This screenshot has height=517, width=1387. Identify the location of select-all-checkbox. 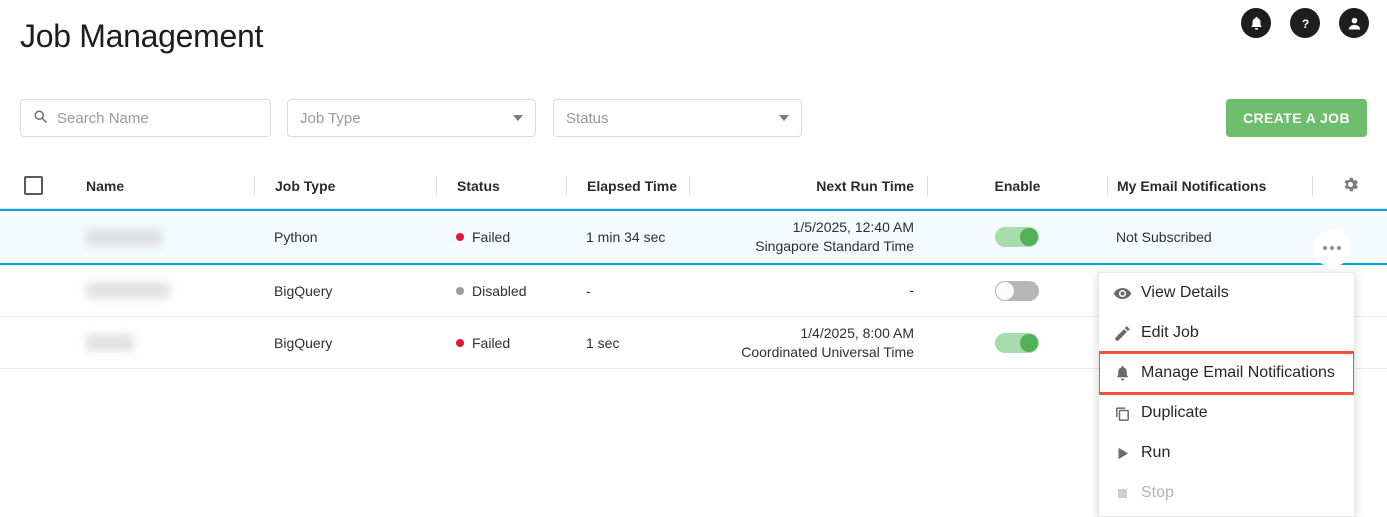
(33, 185).